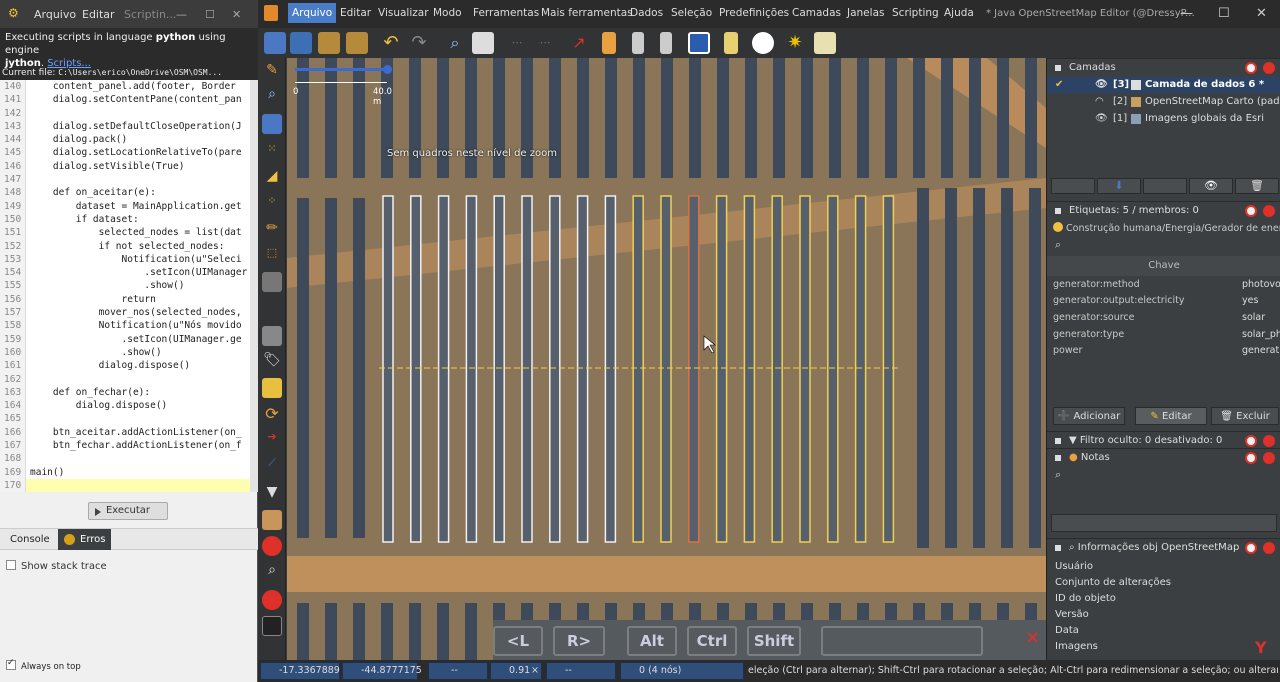 The height and width of the screenshot is (682, 1280). I want to click on remove-icon, so click(272, 546).